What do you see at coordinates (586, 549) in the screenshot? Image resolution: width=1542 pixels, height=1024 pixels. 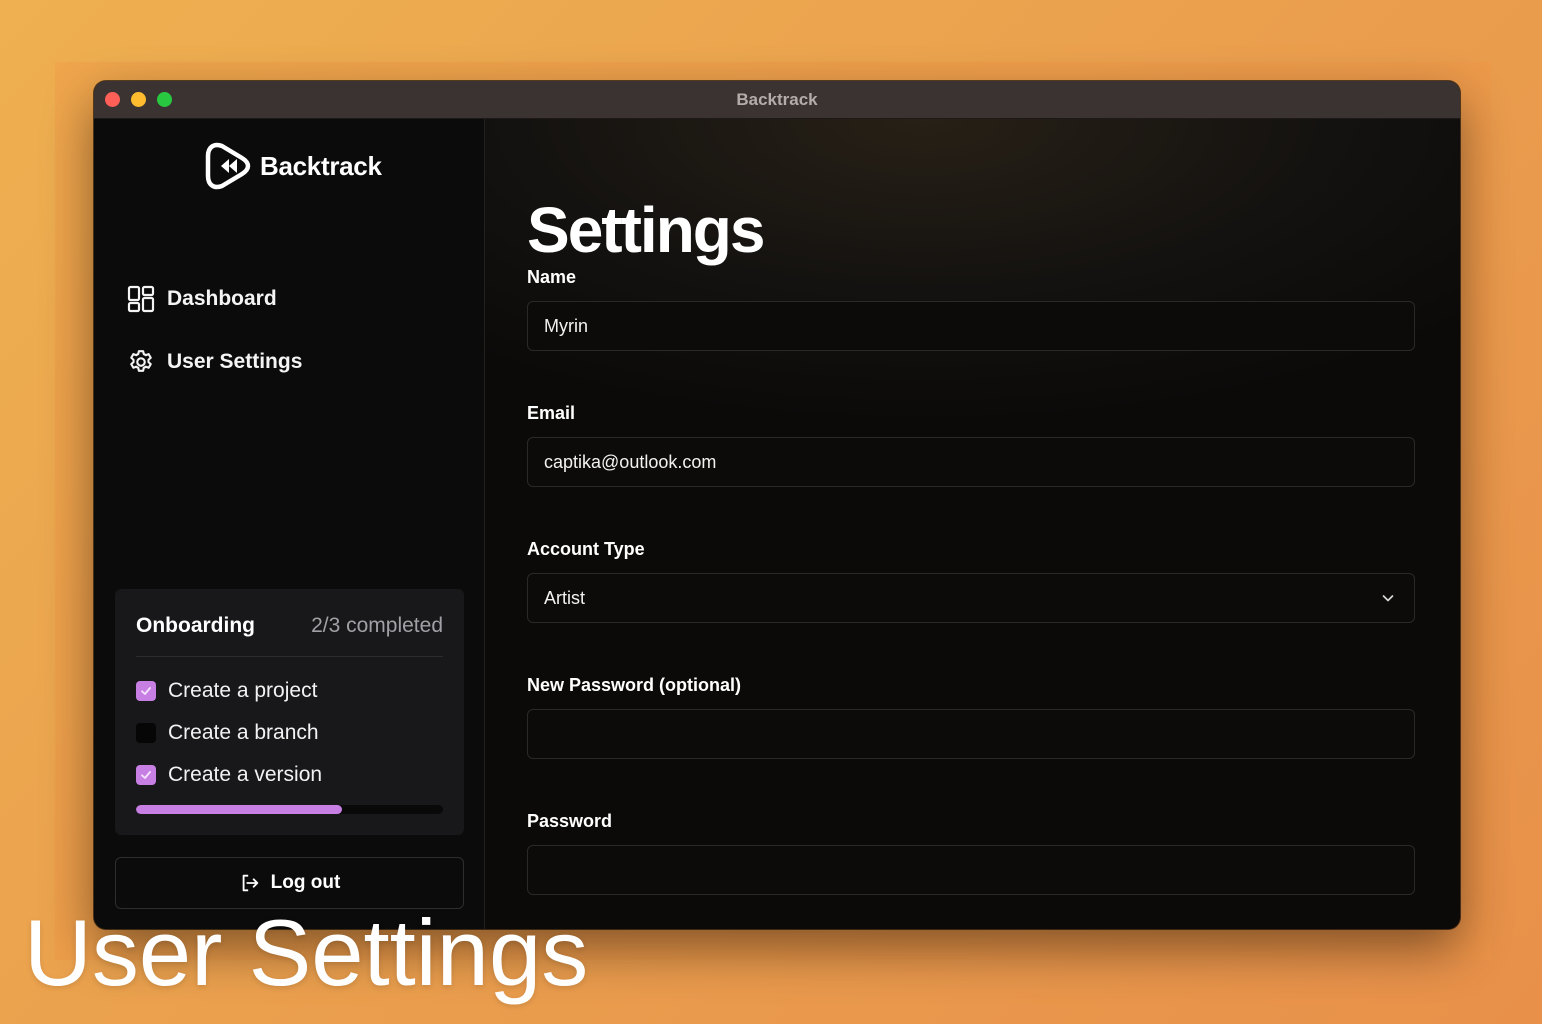 I see `account-type-label: Account Type` at bounding box center [586, 549].